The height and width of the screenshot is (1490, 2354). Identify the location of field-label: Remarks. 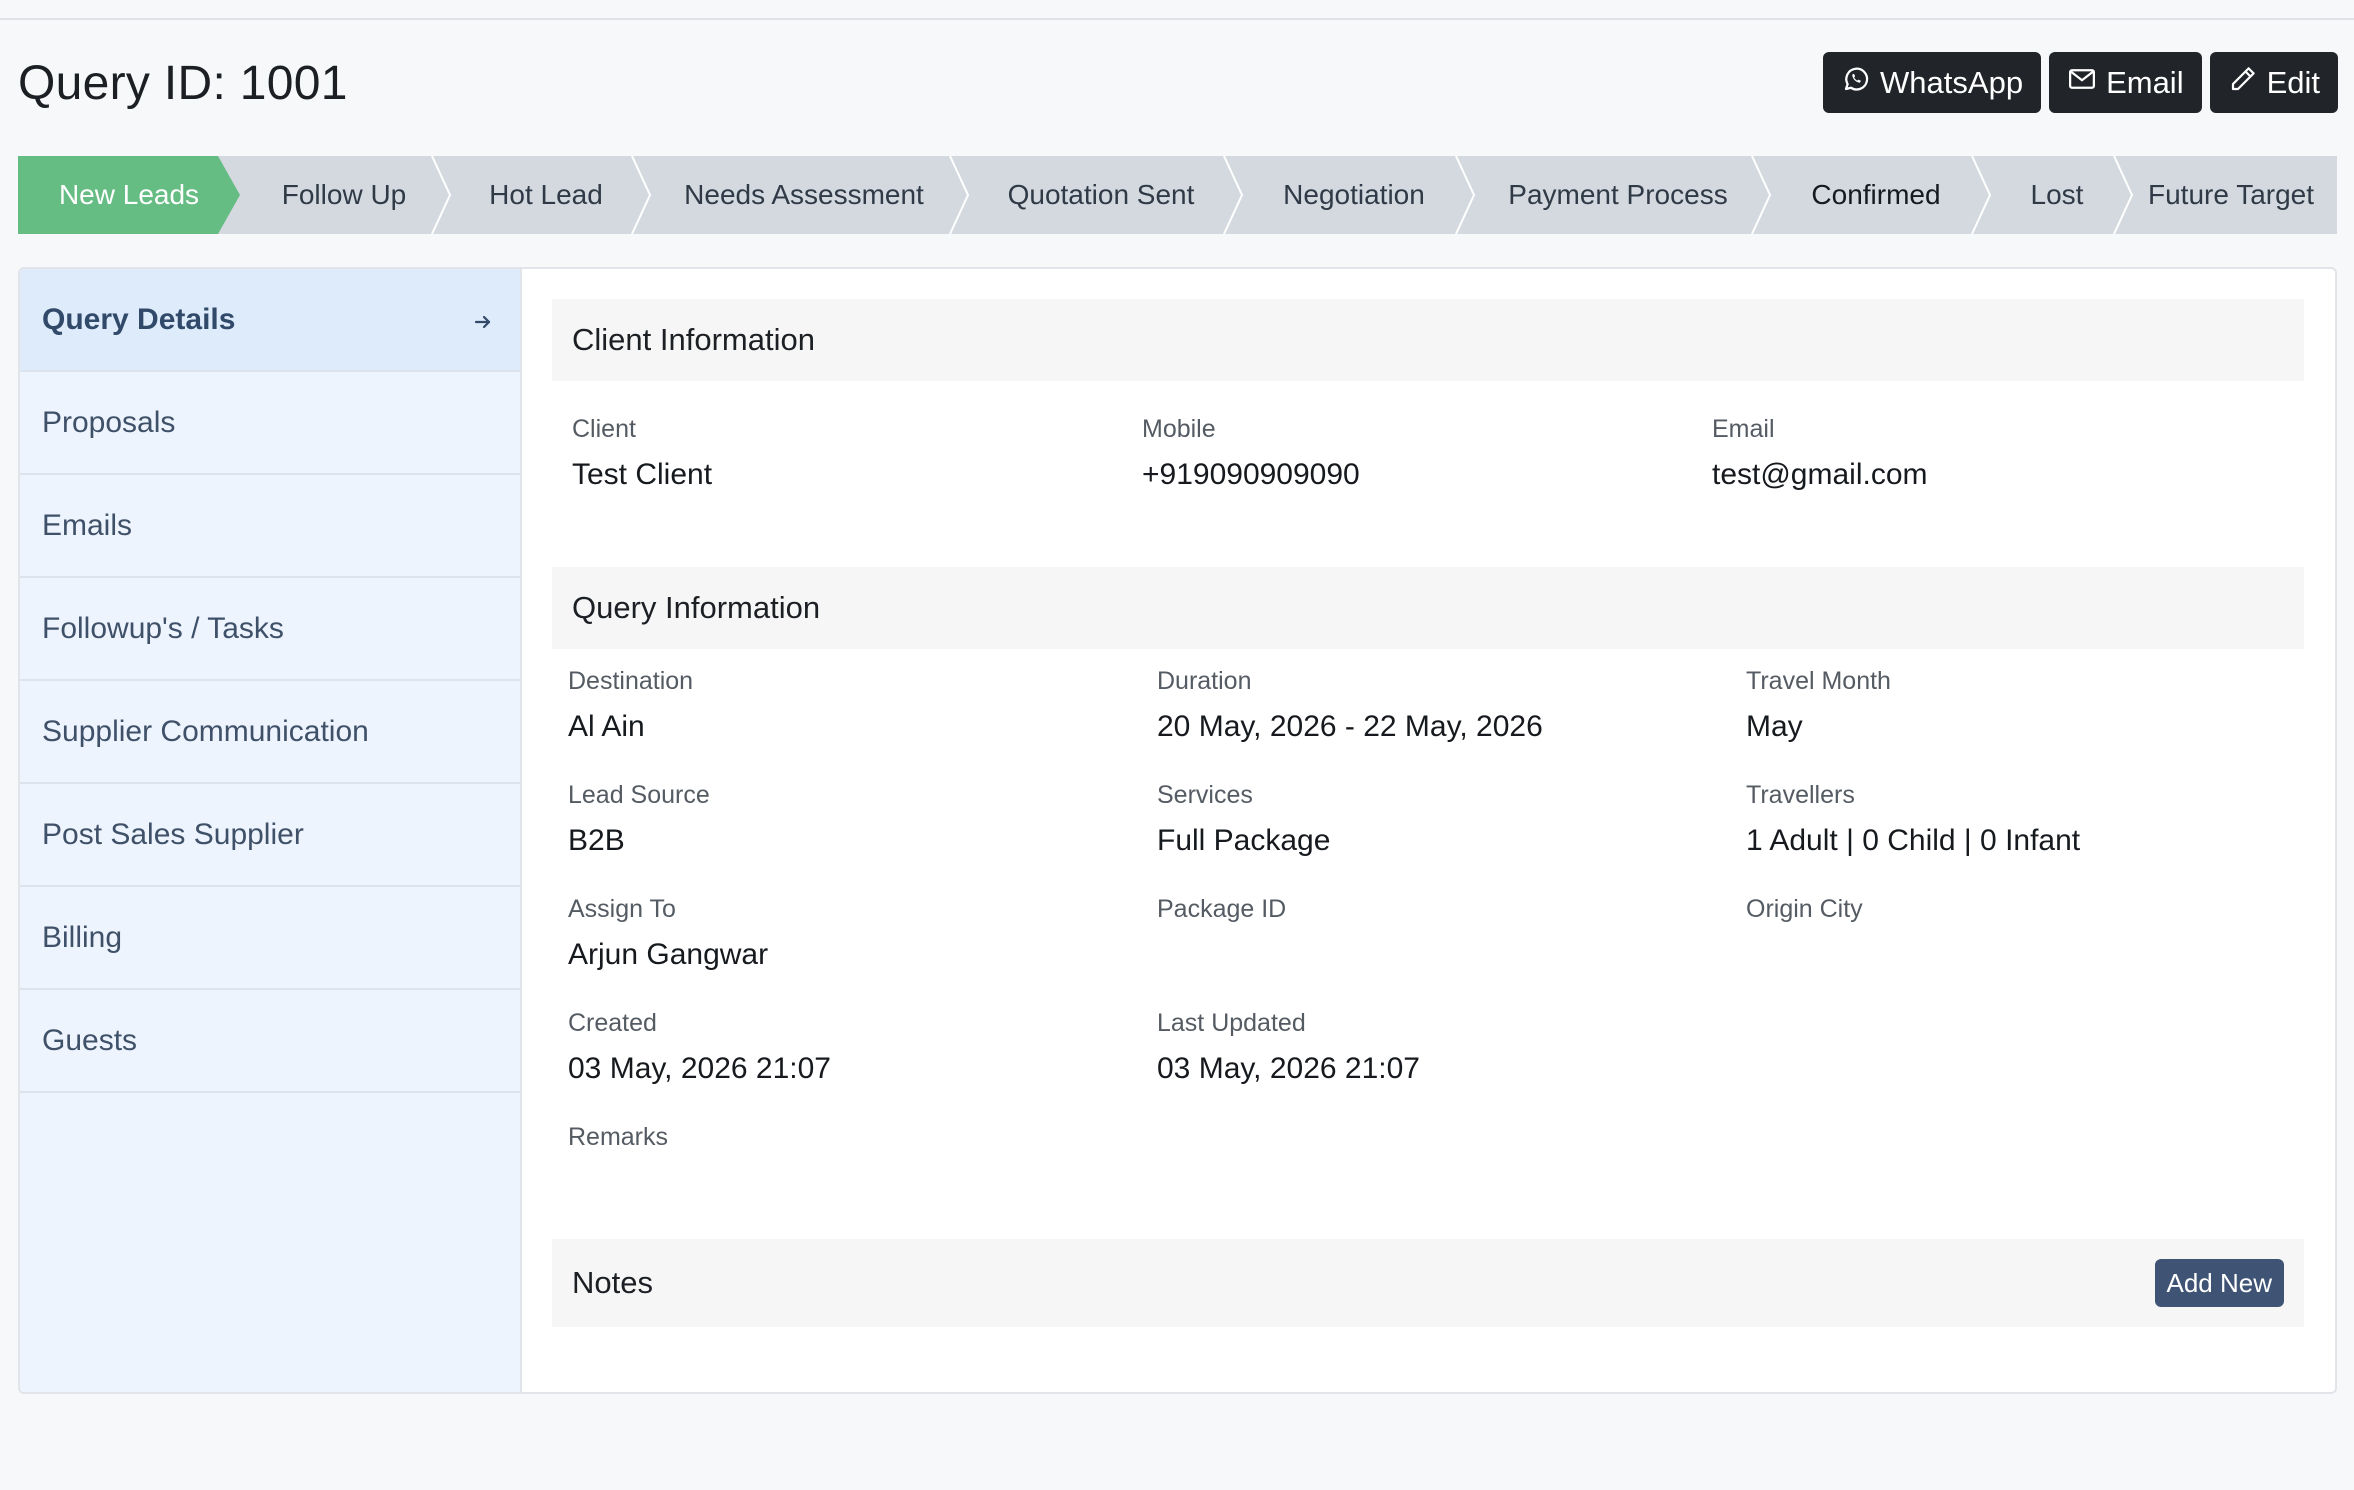
(618, 1137).